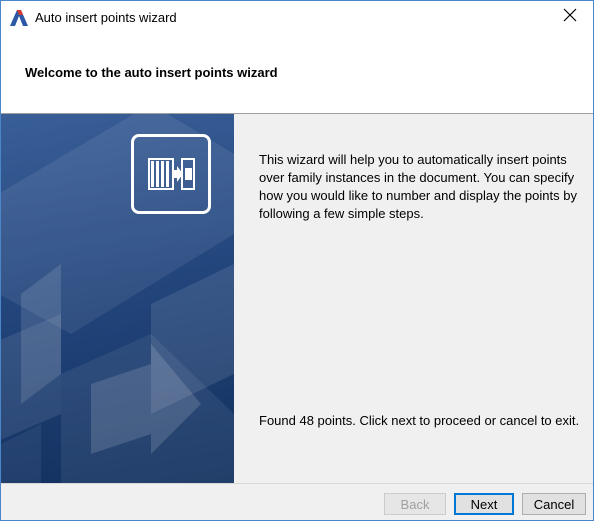 The height and width of the screenshot is (521, 594). I want to click on insert-points-icon, so click(171, 174).